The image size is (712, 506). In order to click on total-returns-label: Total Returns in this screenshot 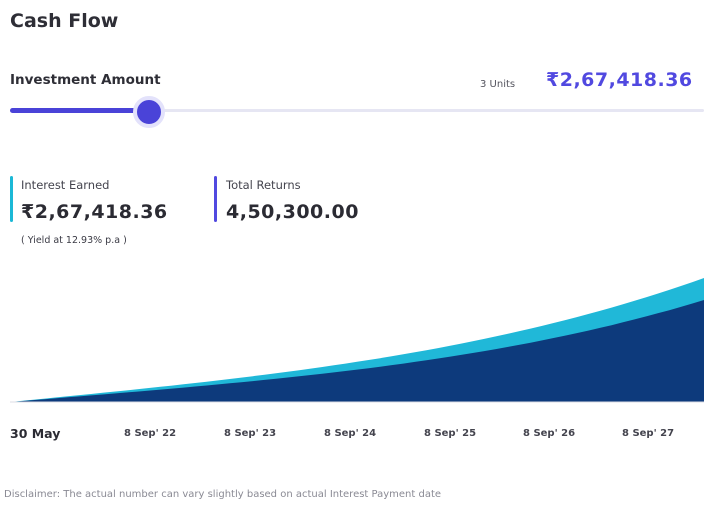, I will do `click(263, 185)`.